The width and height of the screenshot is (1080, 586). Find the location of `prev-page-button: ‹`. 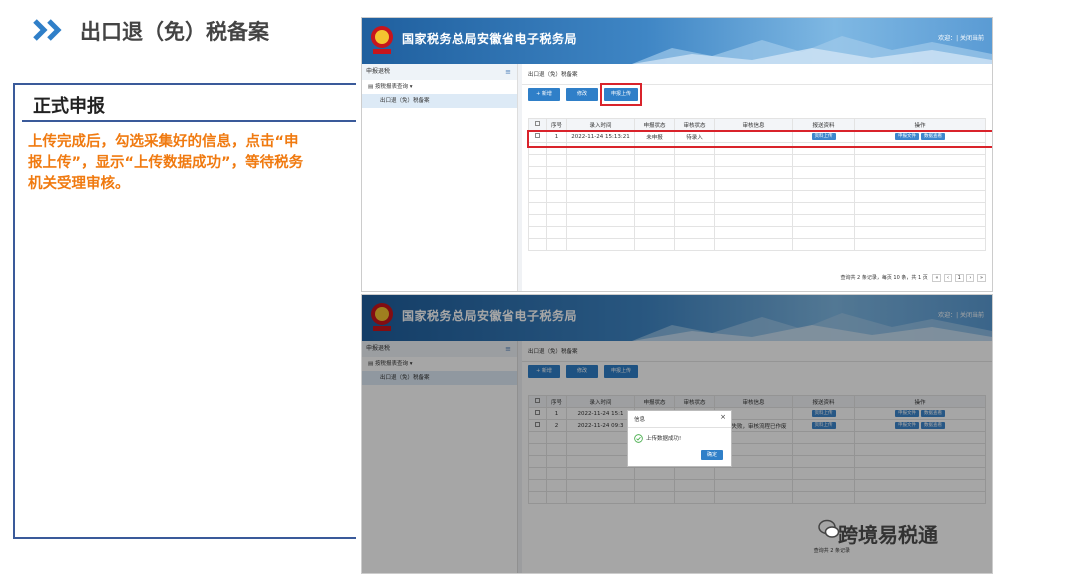

prev-page-button: ‹ is located at coordinates (947, 278).